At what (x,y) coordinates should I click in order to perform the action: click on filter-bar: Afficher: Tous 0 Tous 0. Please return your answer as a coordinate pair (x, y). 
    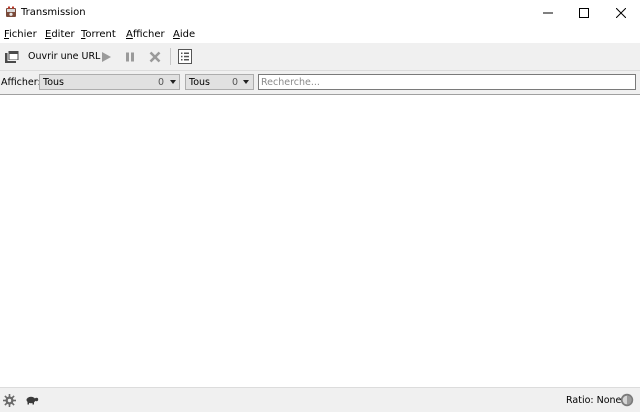
    Looking at the image, I should click on (320, 82).